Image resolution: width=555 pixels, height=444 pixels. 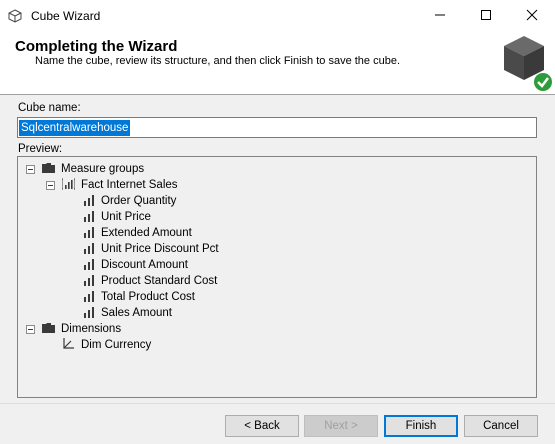 What do you see at coordinates (136, 313) in the screenshot?
I see `tree-label: Sales Amount` at bounding box center [136, 313].